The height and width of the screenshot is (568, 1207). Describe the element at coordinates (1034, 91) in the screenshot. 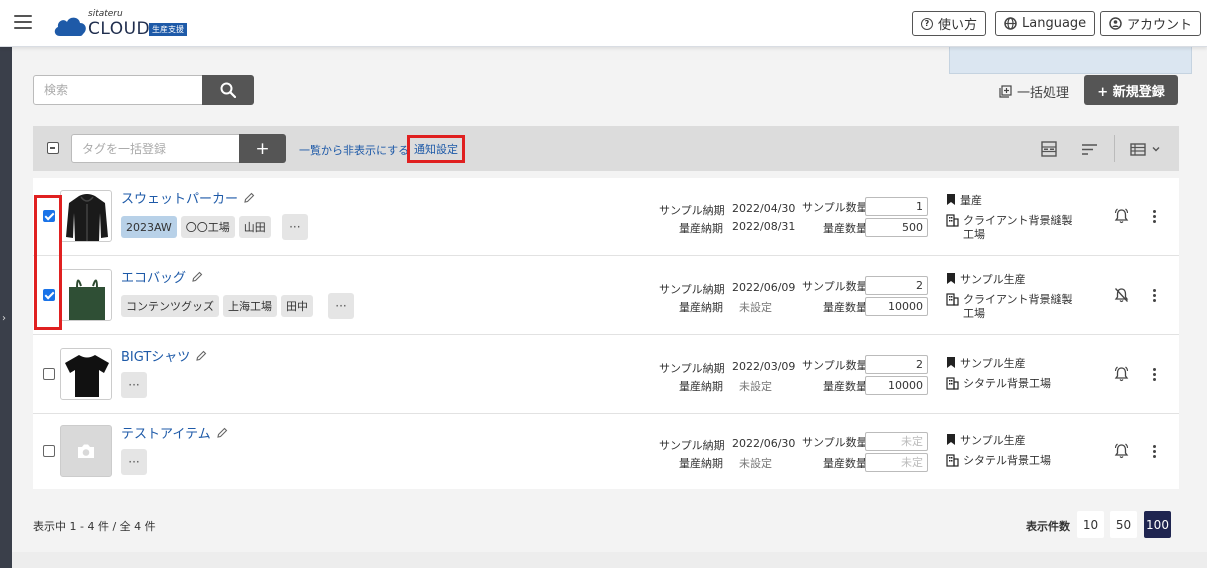

I see `bulk-process-button: 一括処理` at that location.